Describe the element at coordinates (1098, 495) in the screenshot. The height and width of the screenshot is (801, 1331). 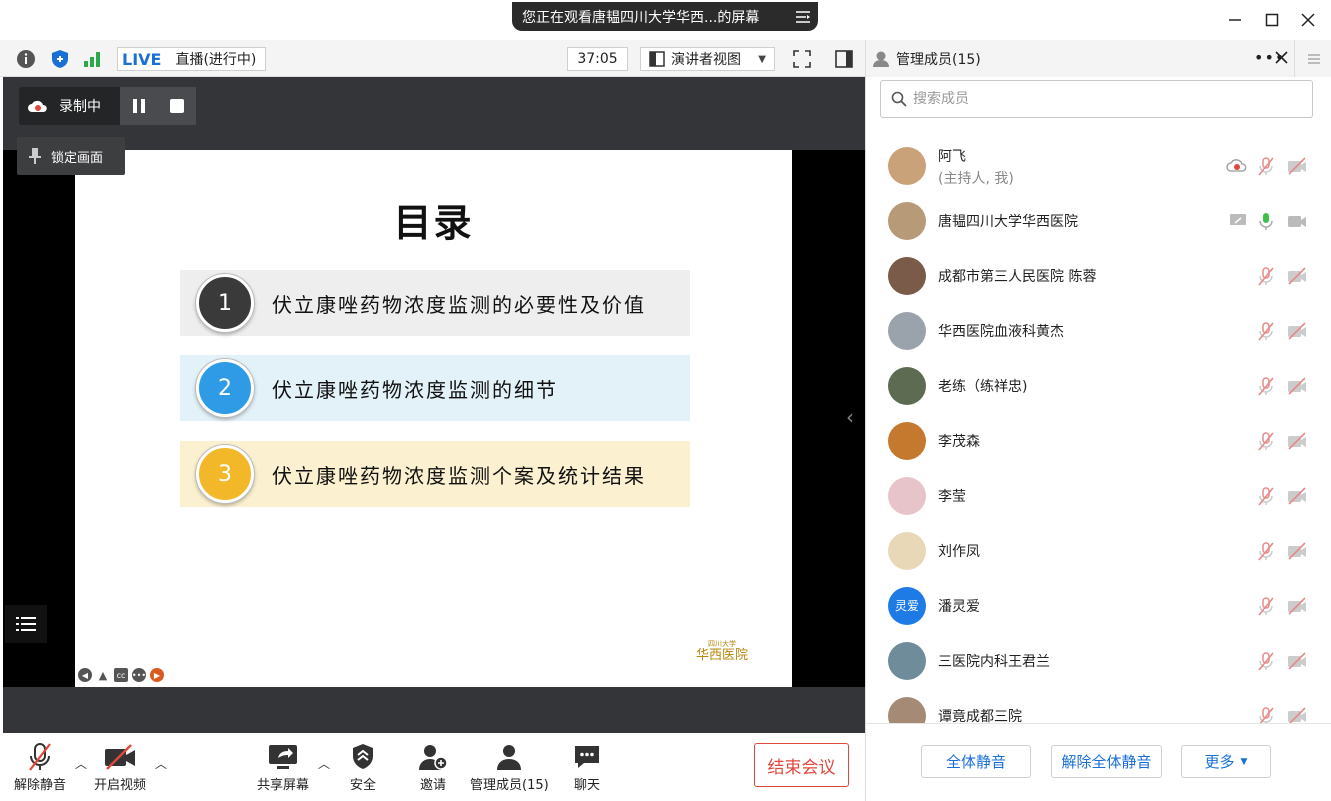
I see `member-row: 李莹` at that location.